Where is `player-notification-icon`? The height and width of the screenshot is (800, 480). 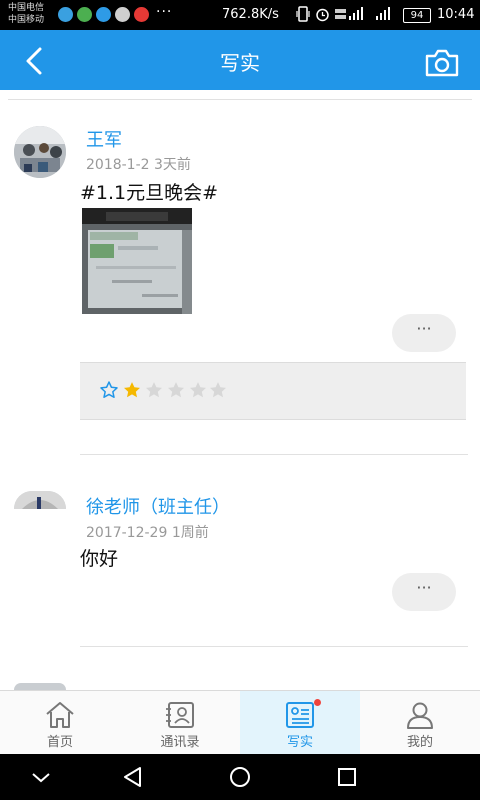
player-notification-icon is located at coordinates (103, 14).